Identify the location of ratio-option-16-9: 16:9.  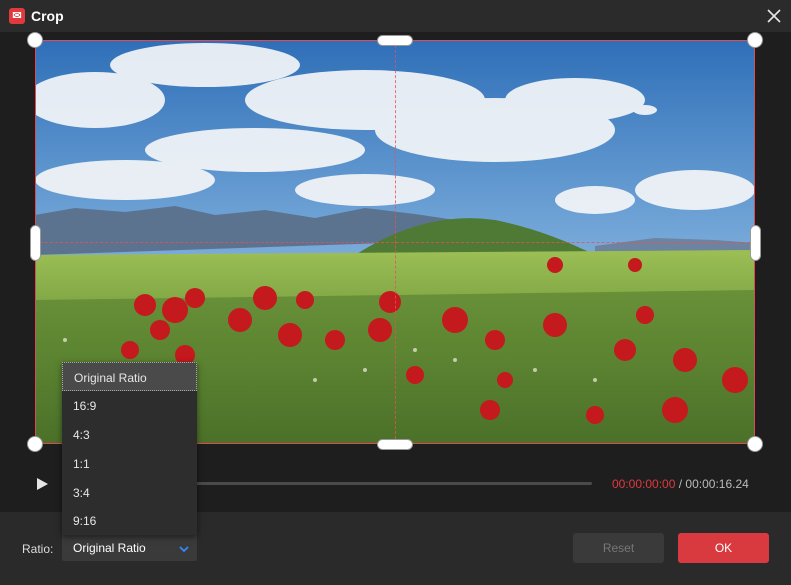
(129, 405).